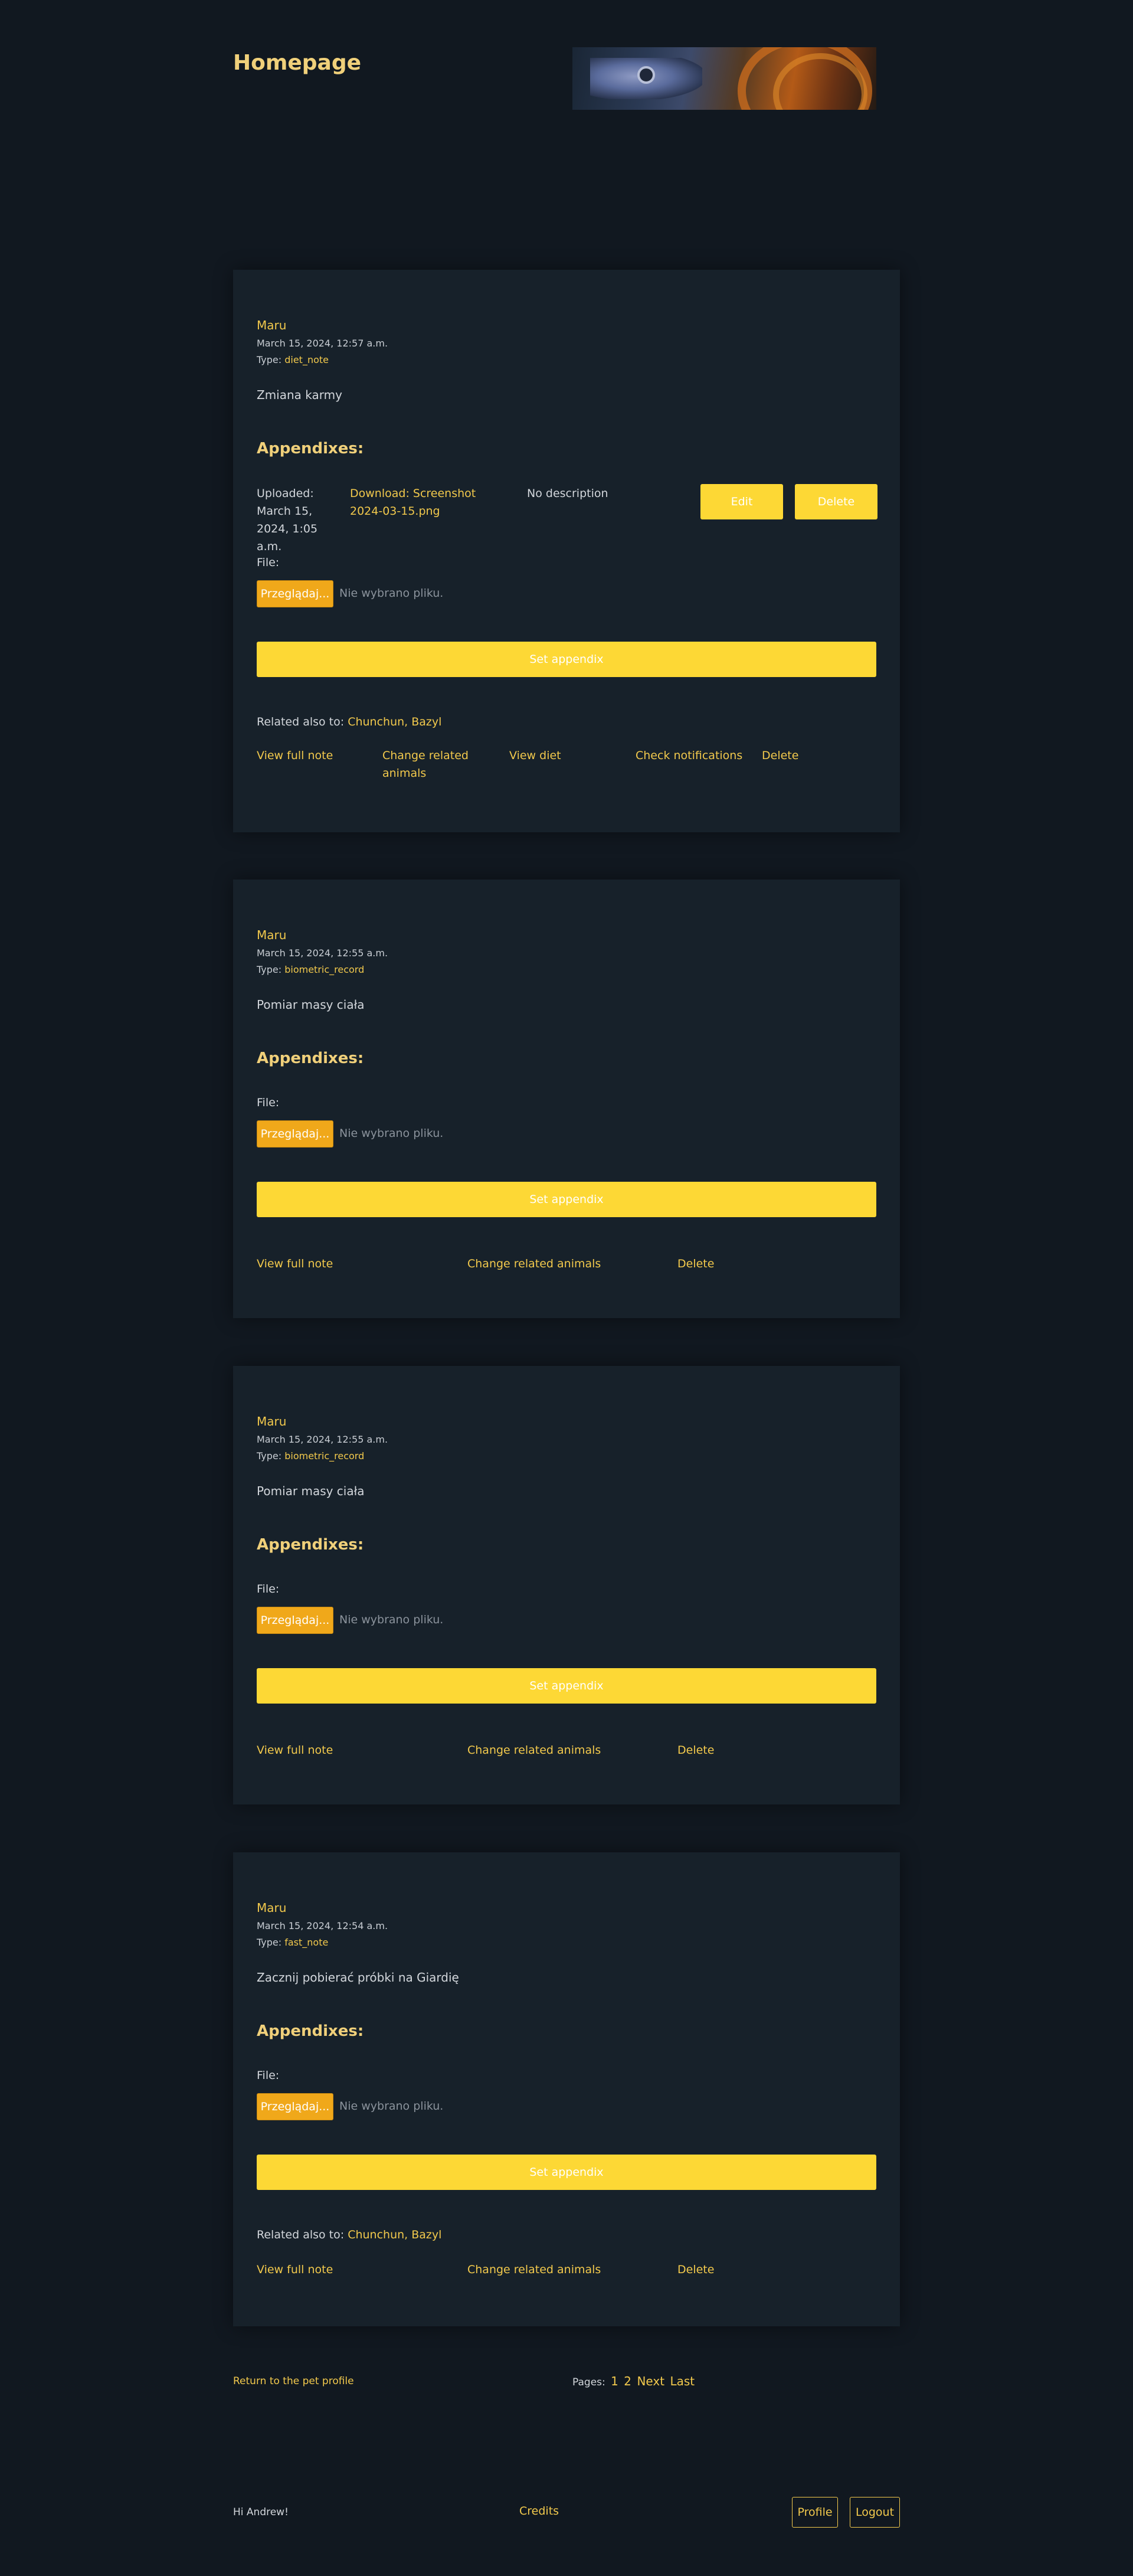 The image size is (1133, 2576). Describe the element at coordinates (539, 2511) in the screenshot. I see `credits-link: Credits` at that location.